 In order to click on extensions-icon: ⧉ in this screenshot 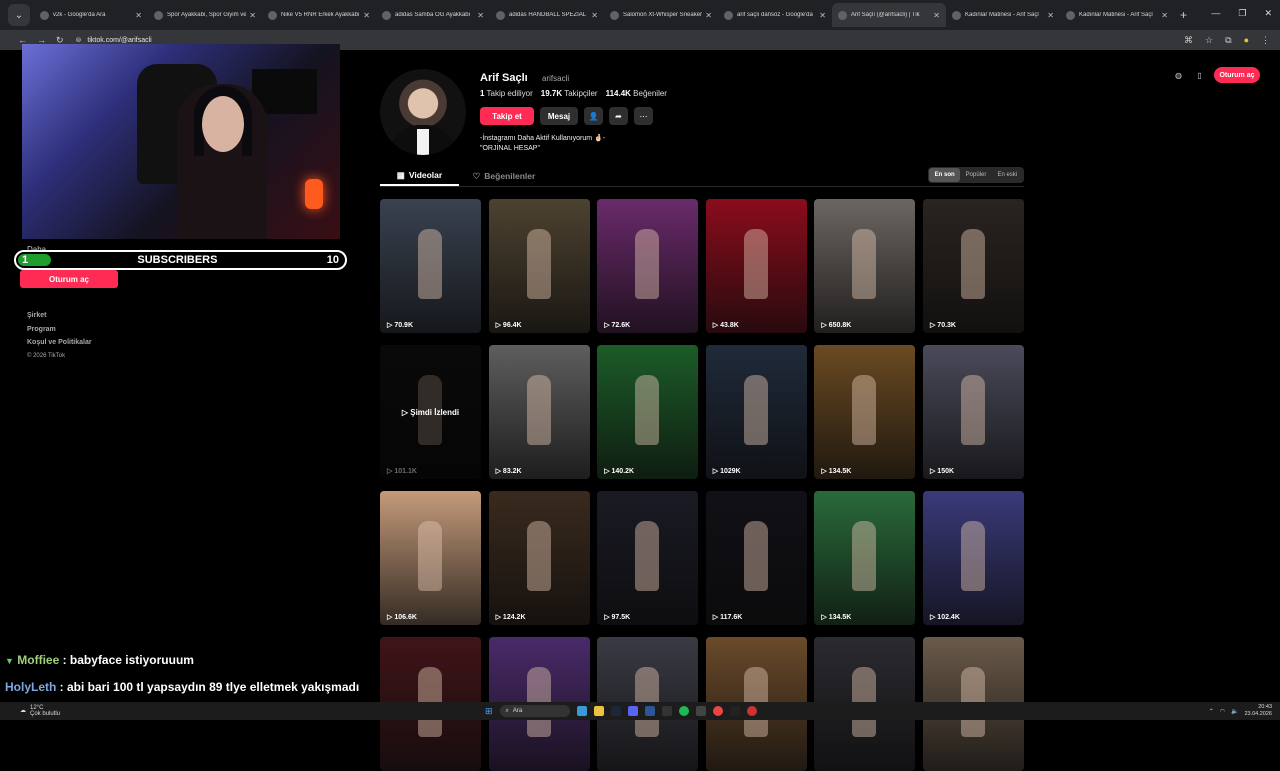, I will do `click(1228, 40)`.